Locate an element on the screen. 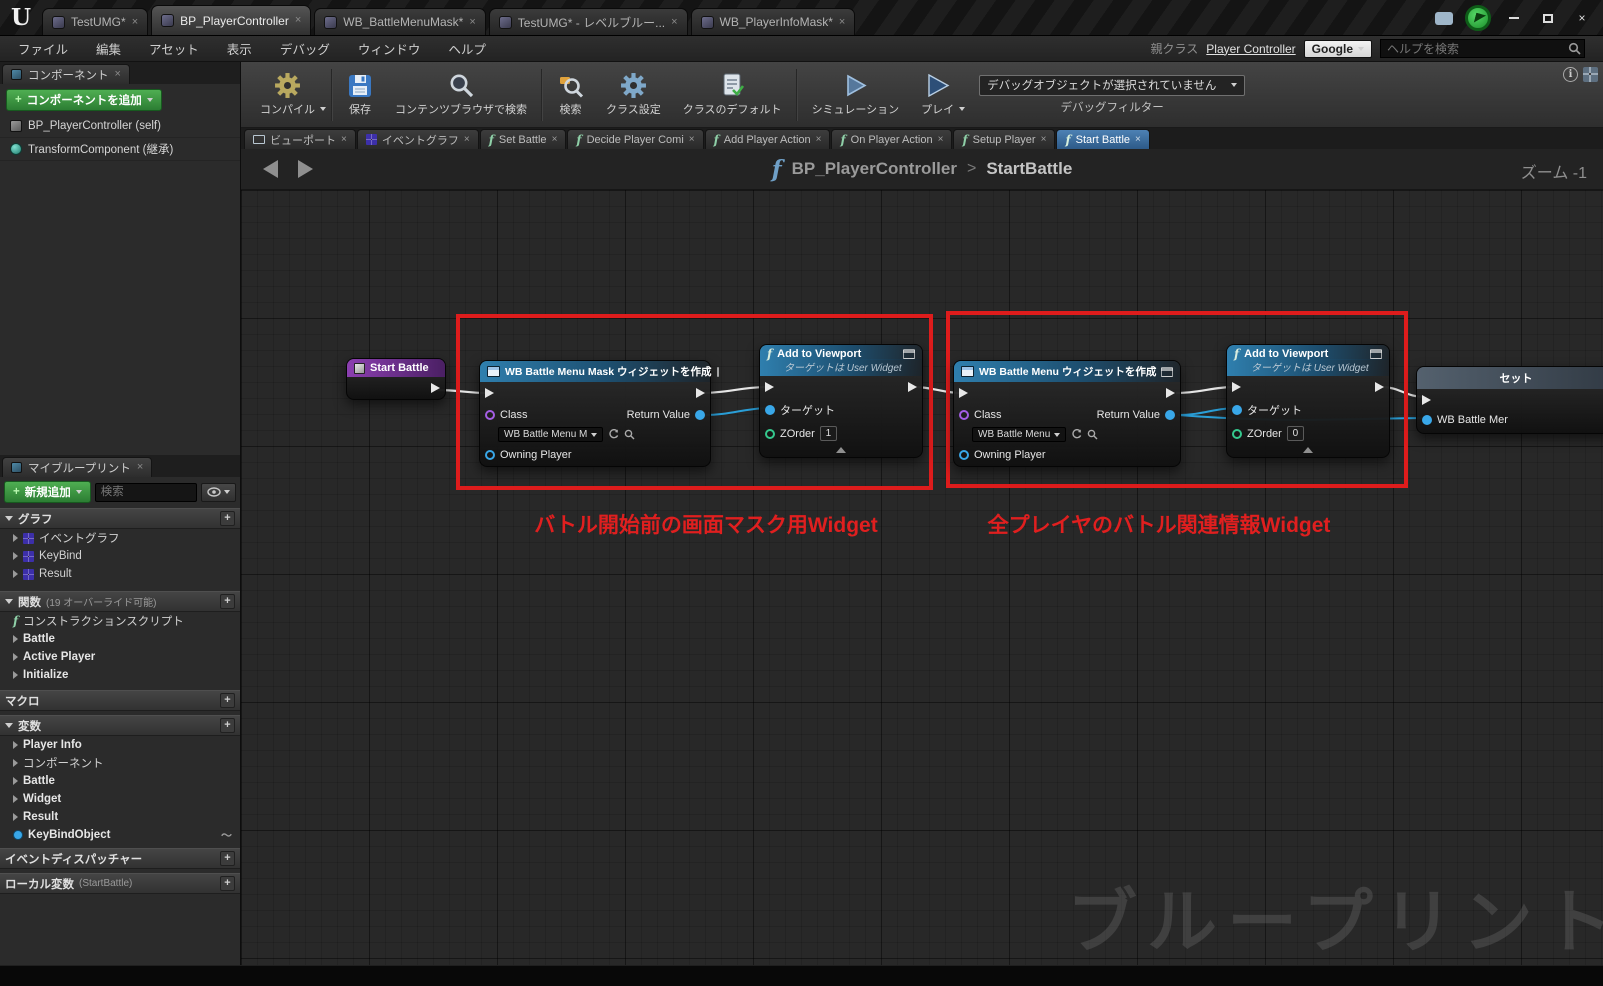  menu-edit: 編集 is located at coordinates (108, 48).